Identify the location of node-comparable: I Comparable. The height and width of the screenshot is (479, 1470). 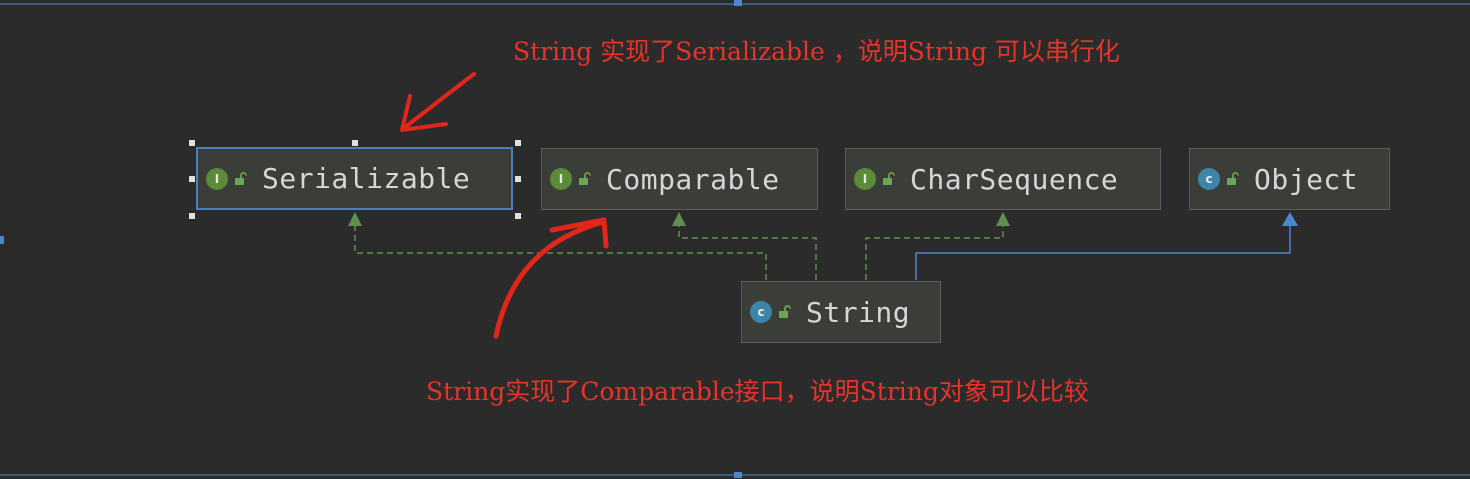
(679, 179).